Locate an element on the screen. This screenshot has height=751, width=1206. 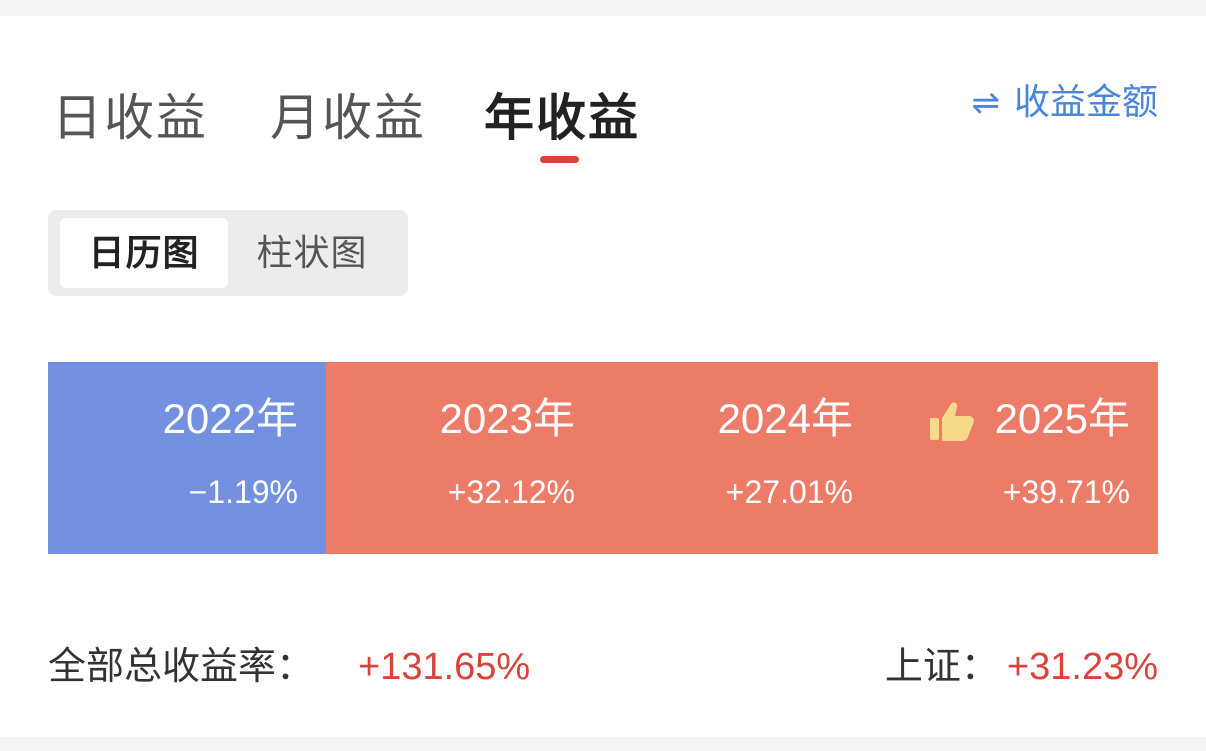
year-return: +39.71% is located at coordinates (1066, 492).